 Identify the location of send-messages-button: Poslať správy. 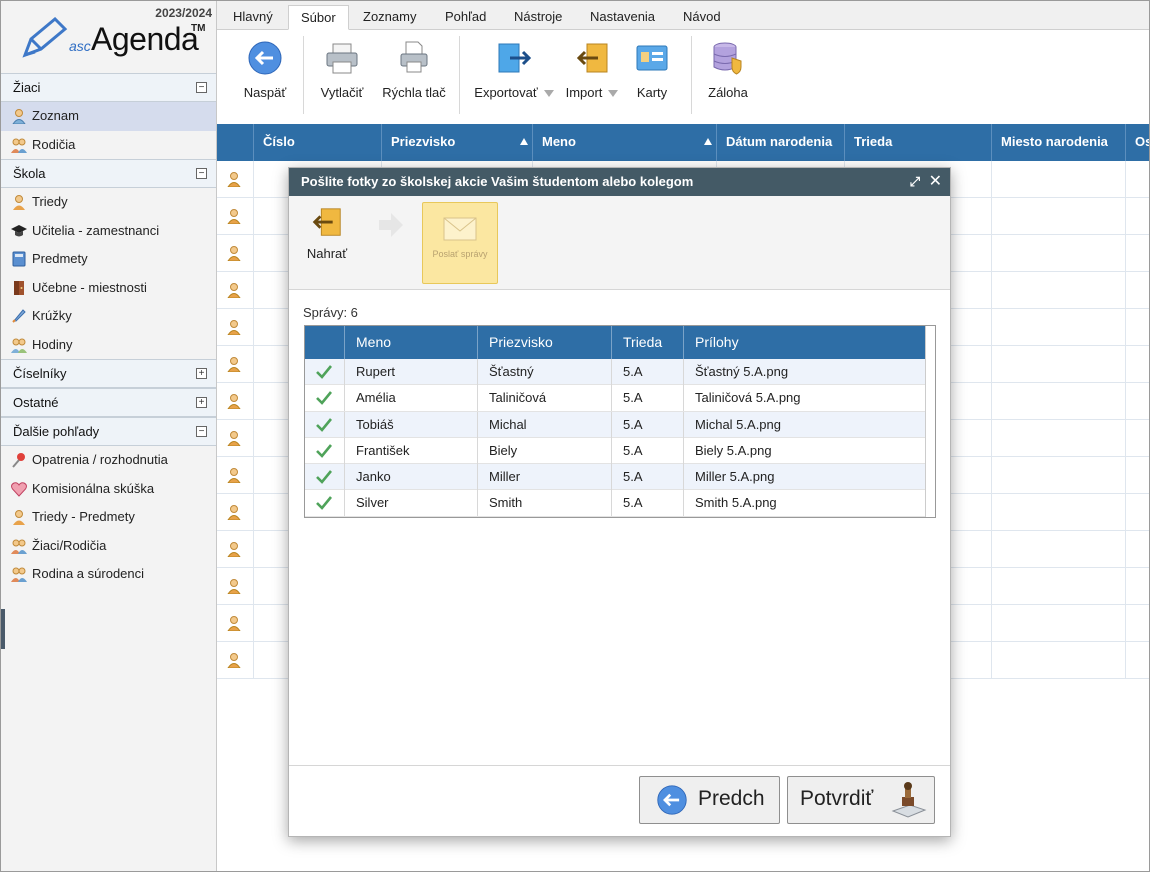
(460, 243).